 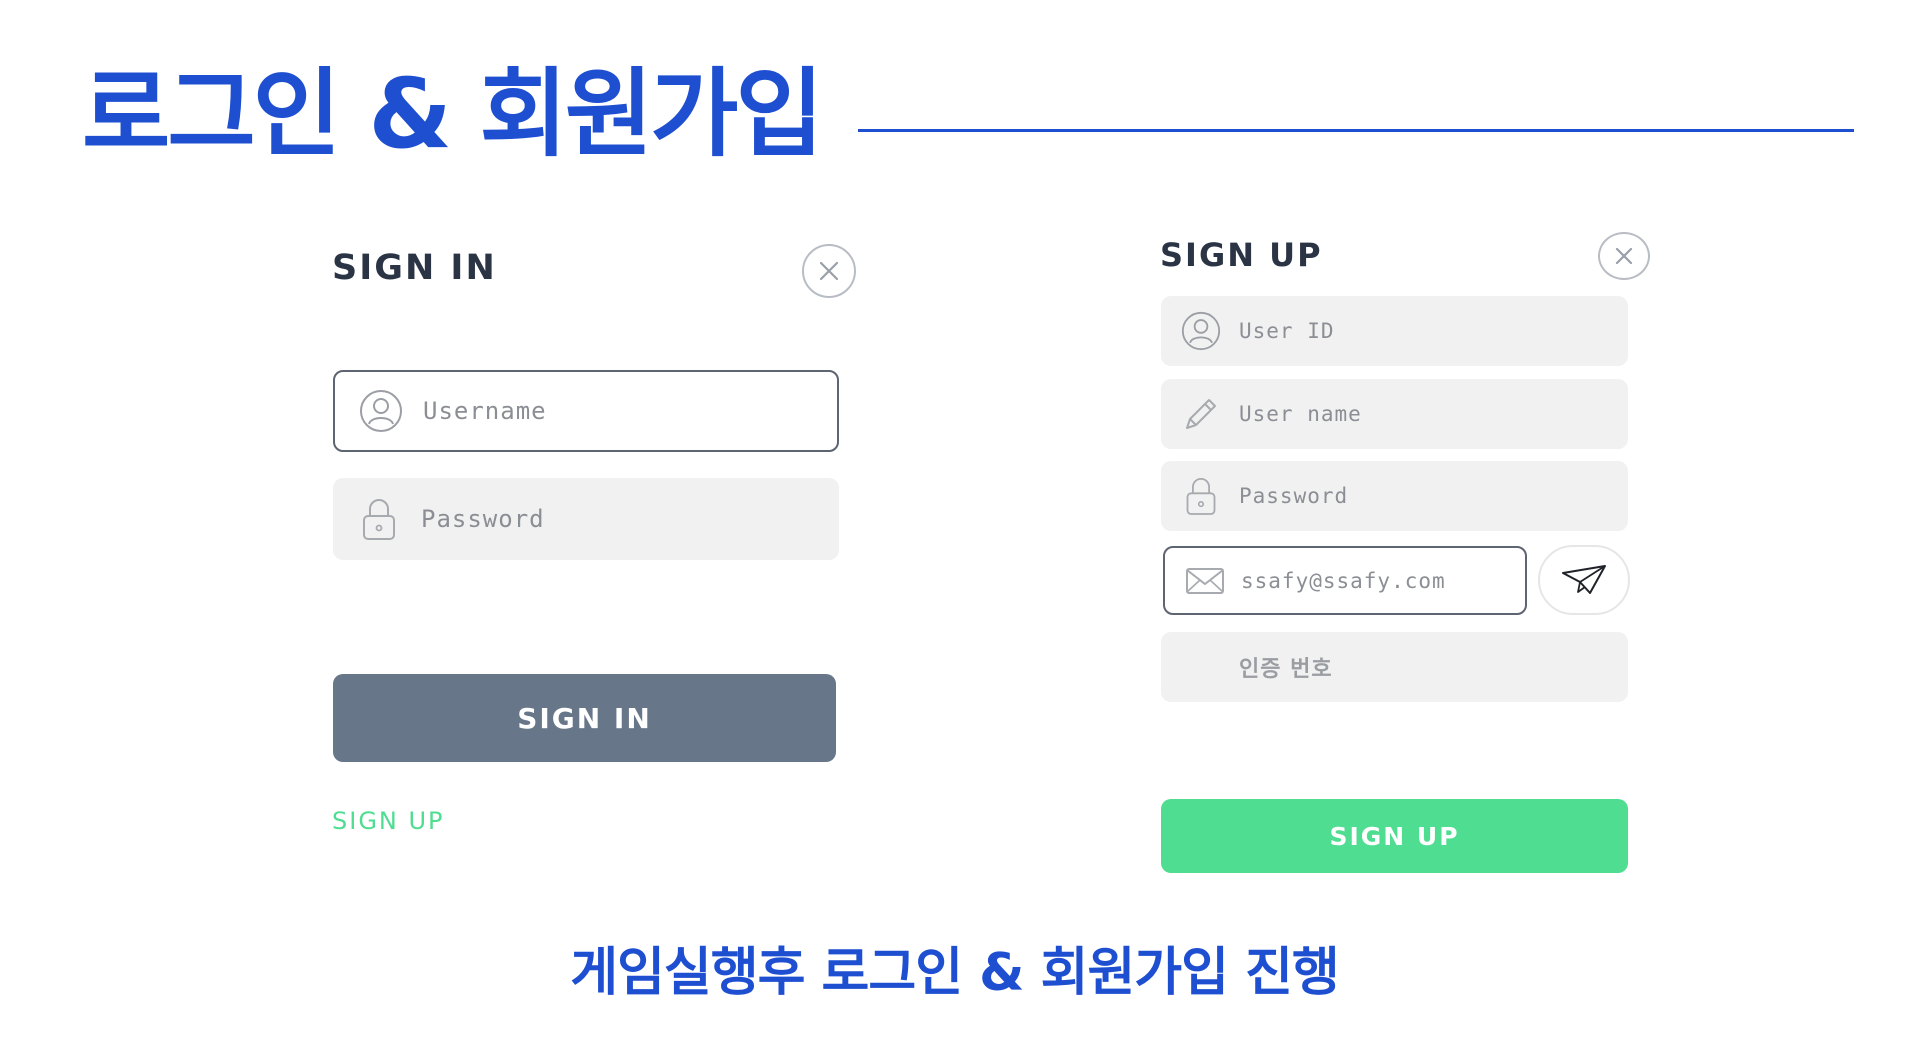 I want to click on signin-username-field: Username, so click(x=586, y=411).